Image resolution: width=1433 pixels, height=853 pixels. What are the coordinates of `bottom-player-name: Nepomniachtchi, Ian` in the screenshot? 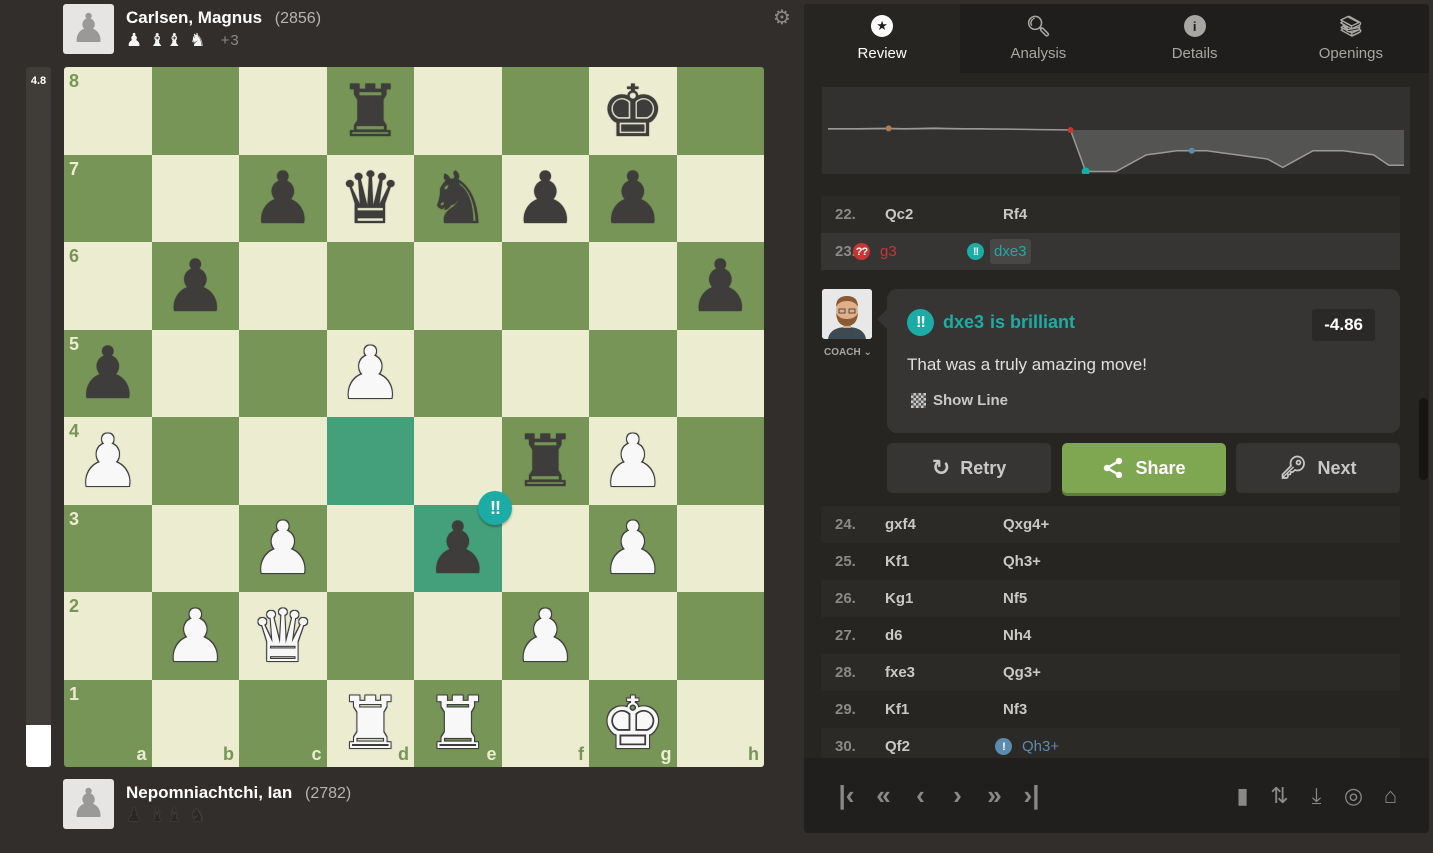 It's located at (209, 792).